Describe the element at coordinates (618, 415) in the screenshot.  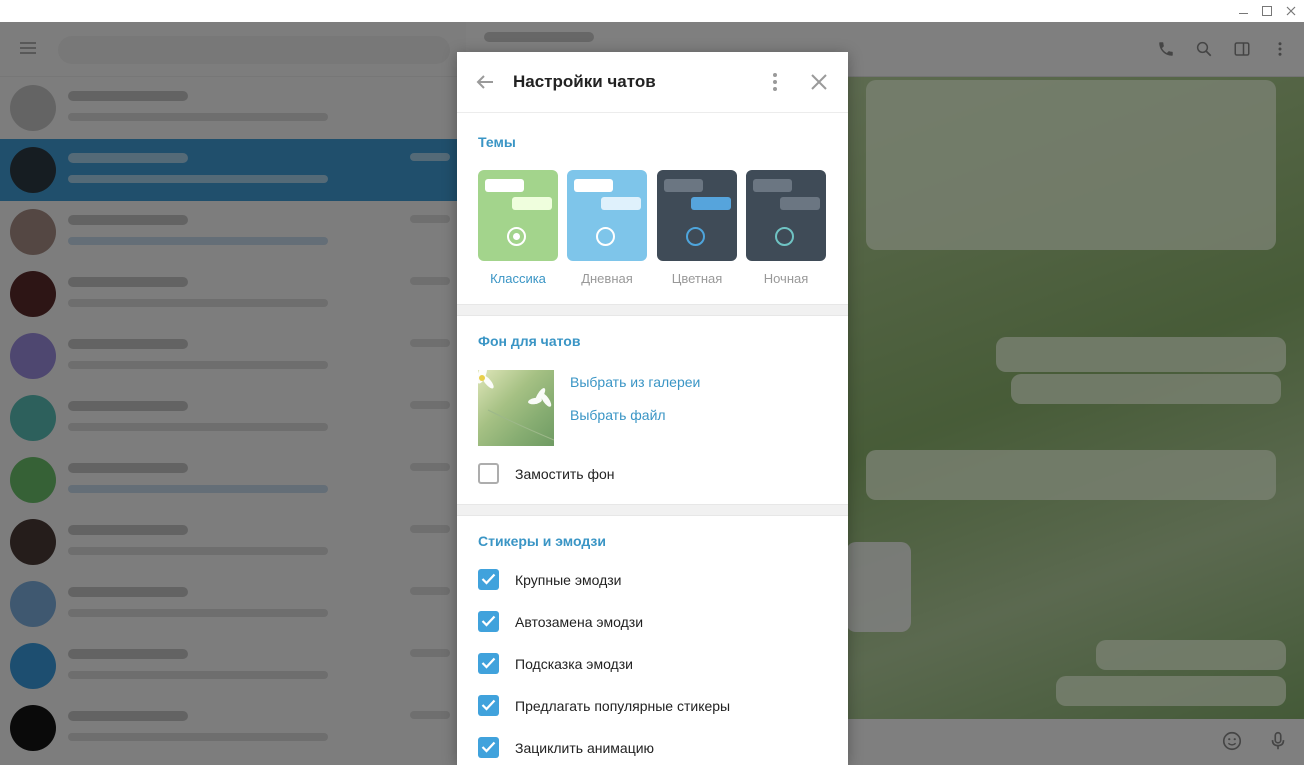
I see `choose-file-link: Выбрать файл` at that location.